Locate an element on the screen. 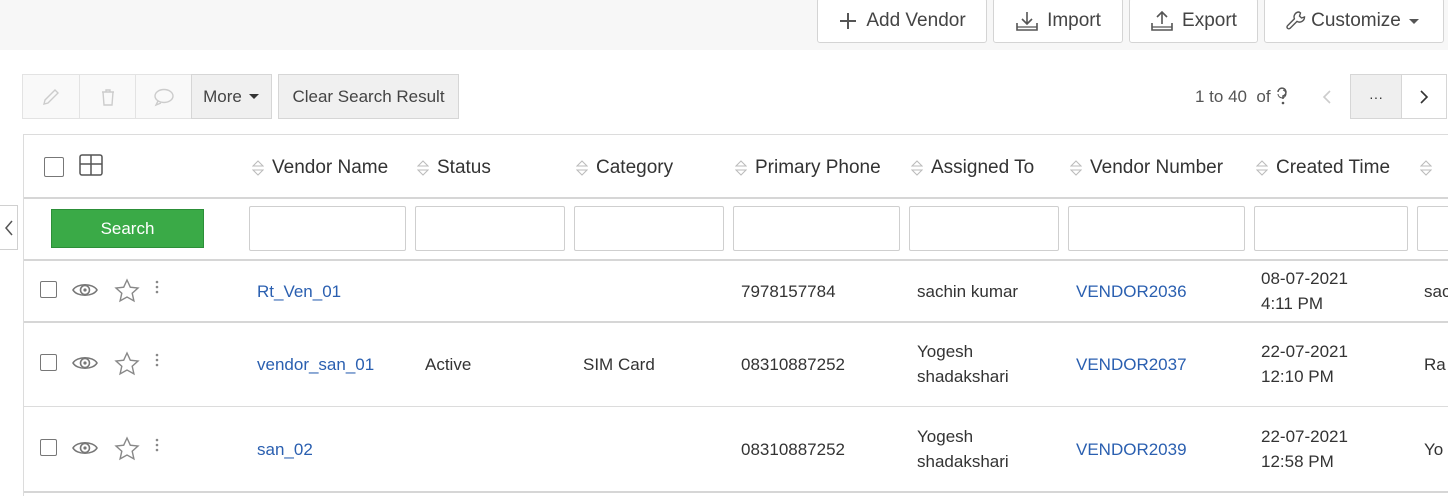 This screenshot has width=1448, height=496. vendor-name-link: san_02 is located at coordinates (285, 449).